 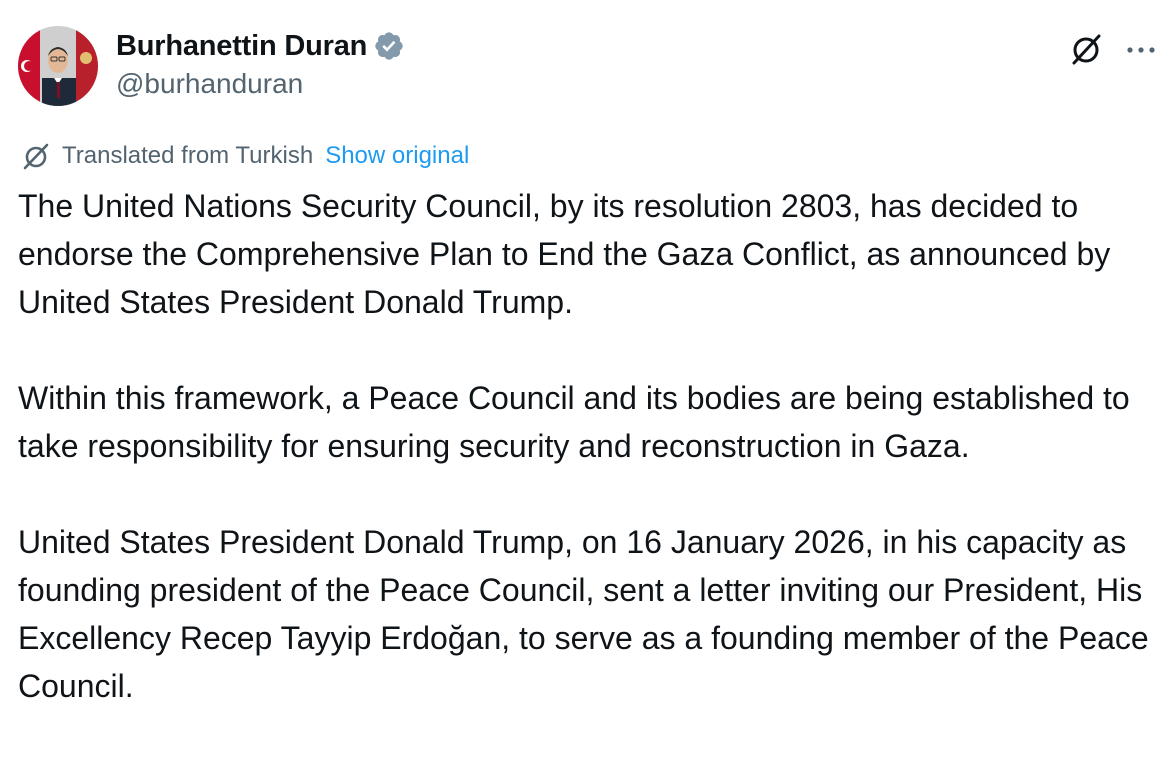 What do you see at coordinates (260, 84) in the screenshot?
I see `handle: @burhanduran` at bounding box center [260, 84].